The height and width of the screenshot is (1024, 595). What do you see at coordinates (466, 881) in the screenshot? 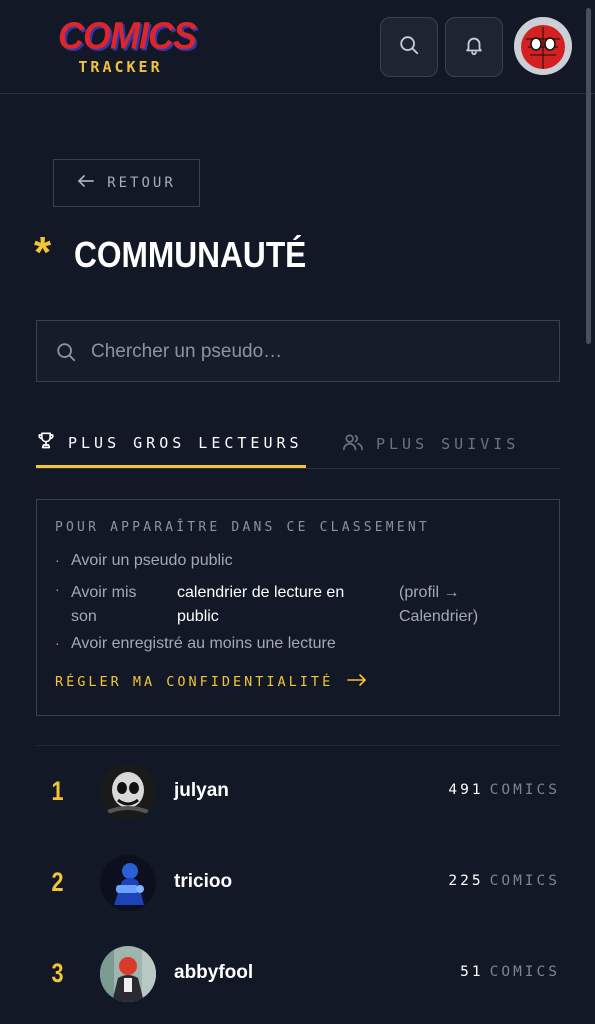
I see `count-value: 225` at bounding box center [466, 881].